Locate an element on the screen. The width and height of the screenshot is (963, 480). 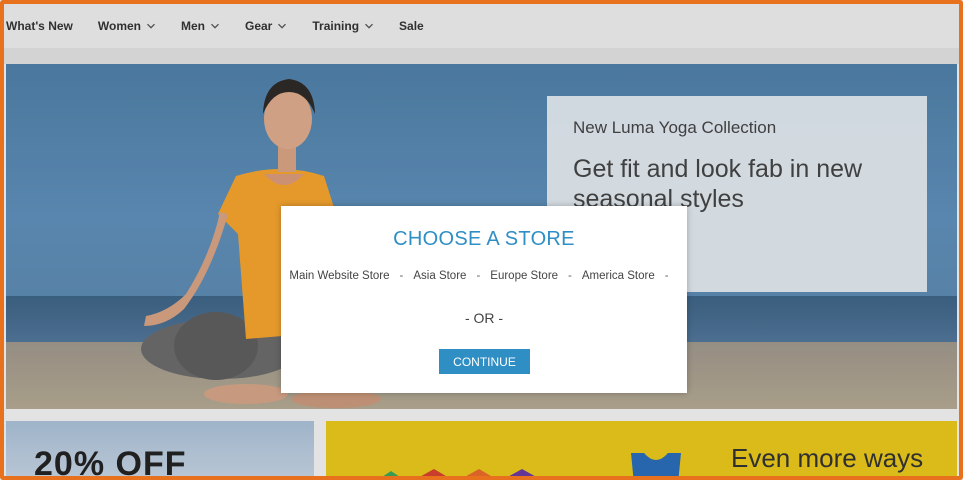
modal-title: CHOOSE A STORE is located at coordinates (484, 239).